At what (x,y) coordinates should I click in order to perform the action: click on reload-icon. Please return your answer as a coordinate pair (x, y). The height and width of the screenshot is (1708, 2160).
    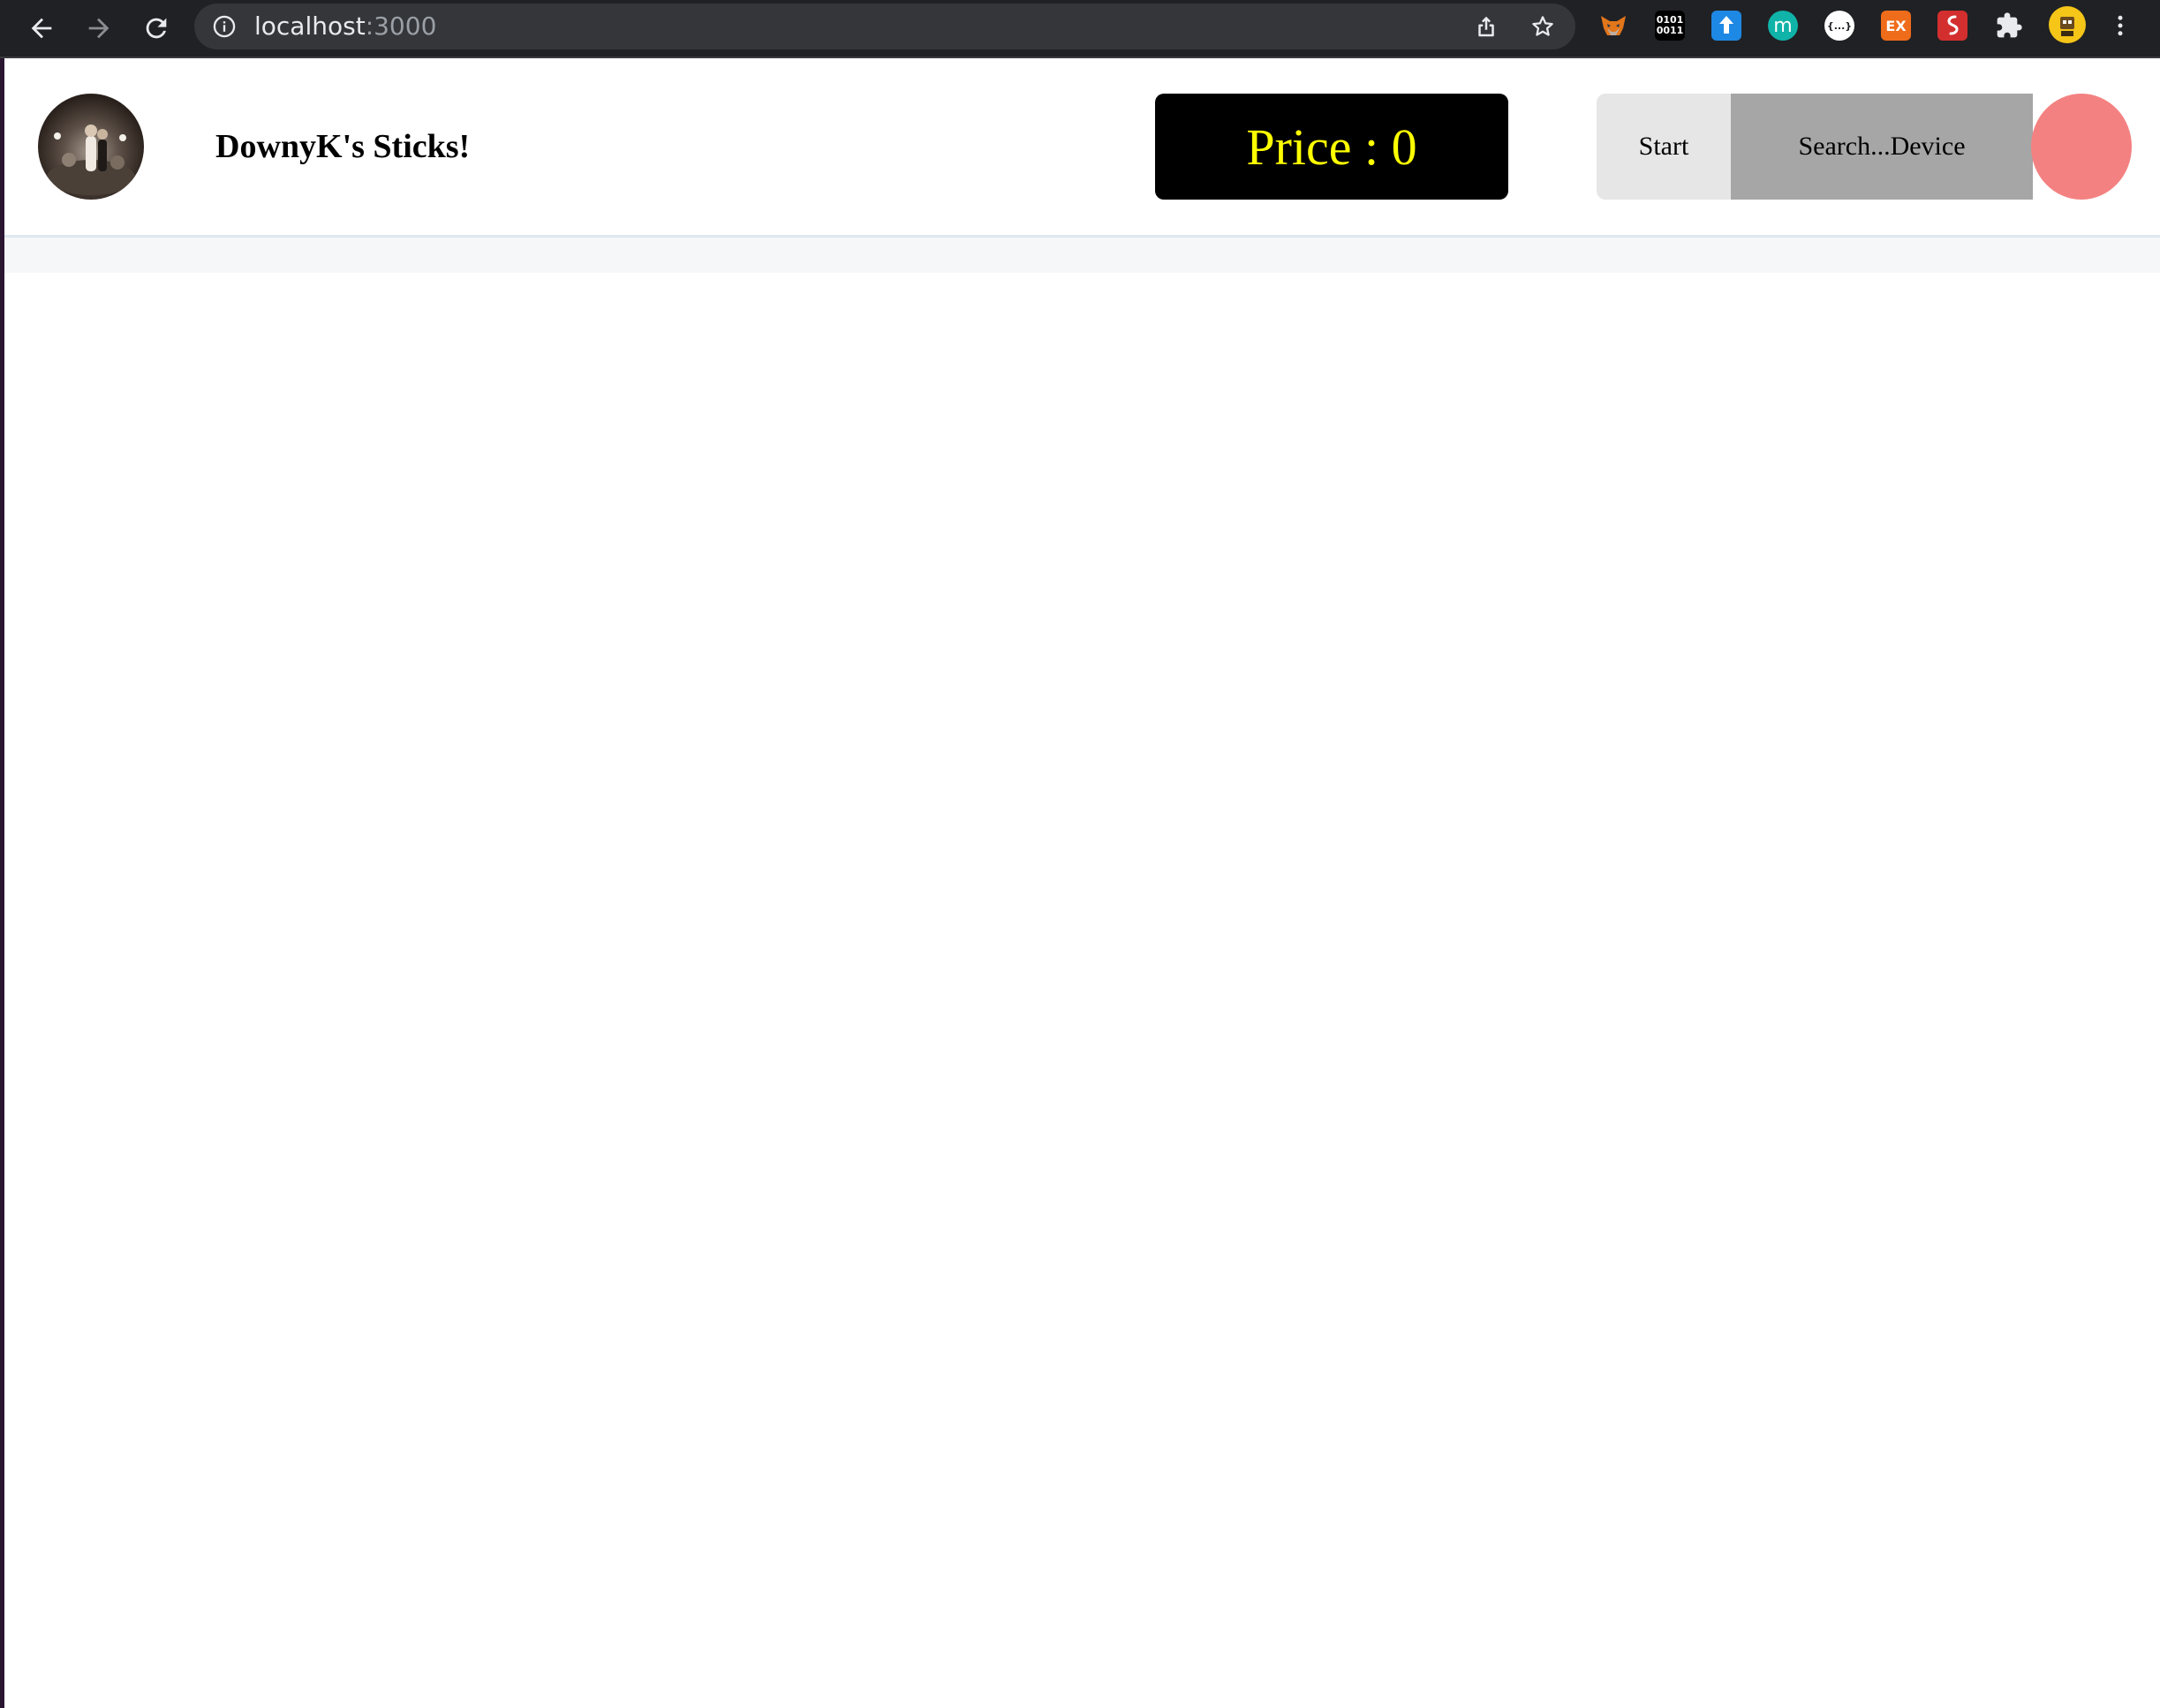
    Looking at the image, I should click on (156, 28).